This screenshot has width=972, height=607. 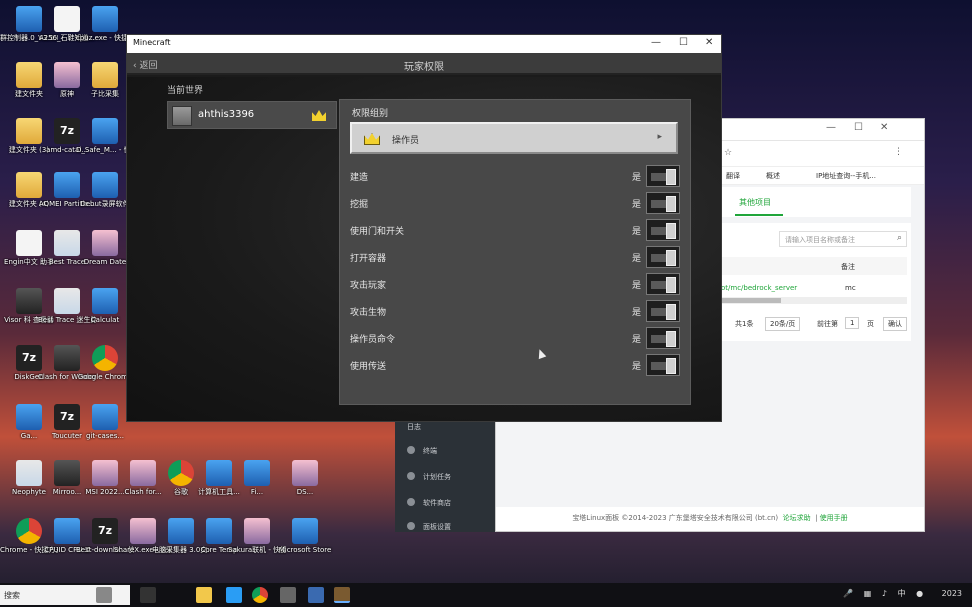 What do you see at coordinates (368, 367) in the screenshot?
I see `permission-label: 使用传送` at bounding box center [368, 367].